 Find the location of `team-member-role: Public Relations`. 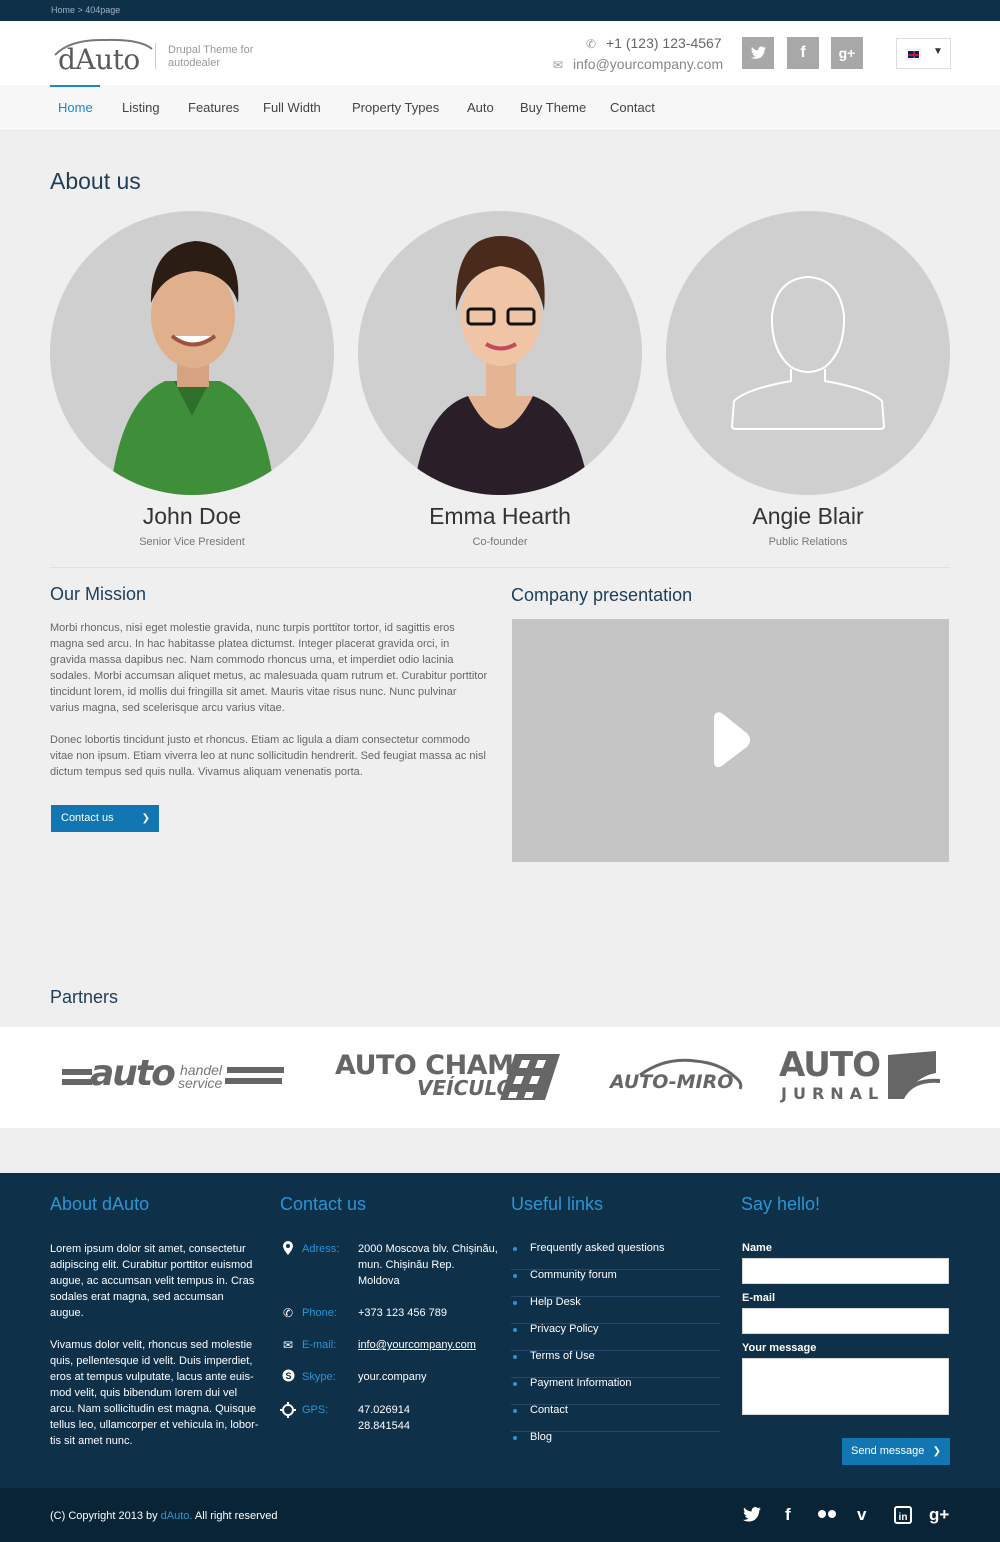

team-member-role: Public Relations is located at coordinates (808, 542).